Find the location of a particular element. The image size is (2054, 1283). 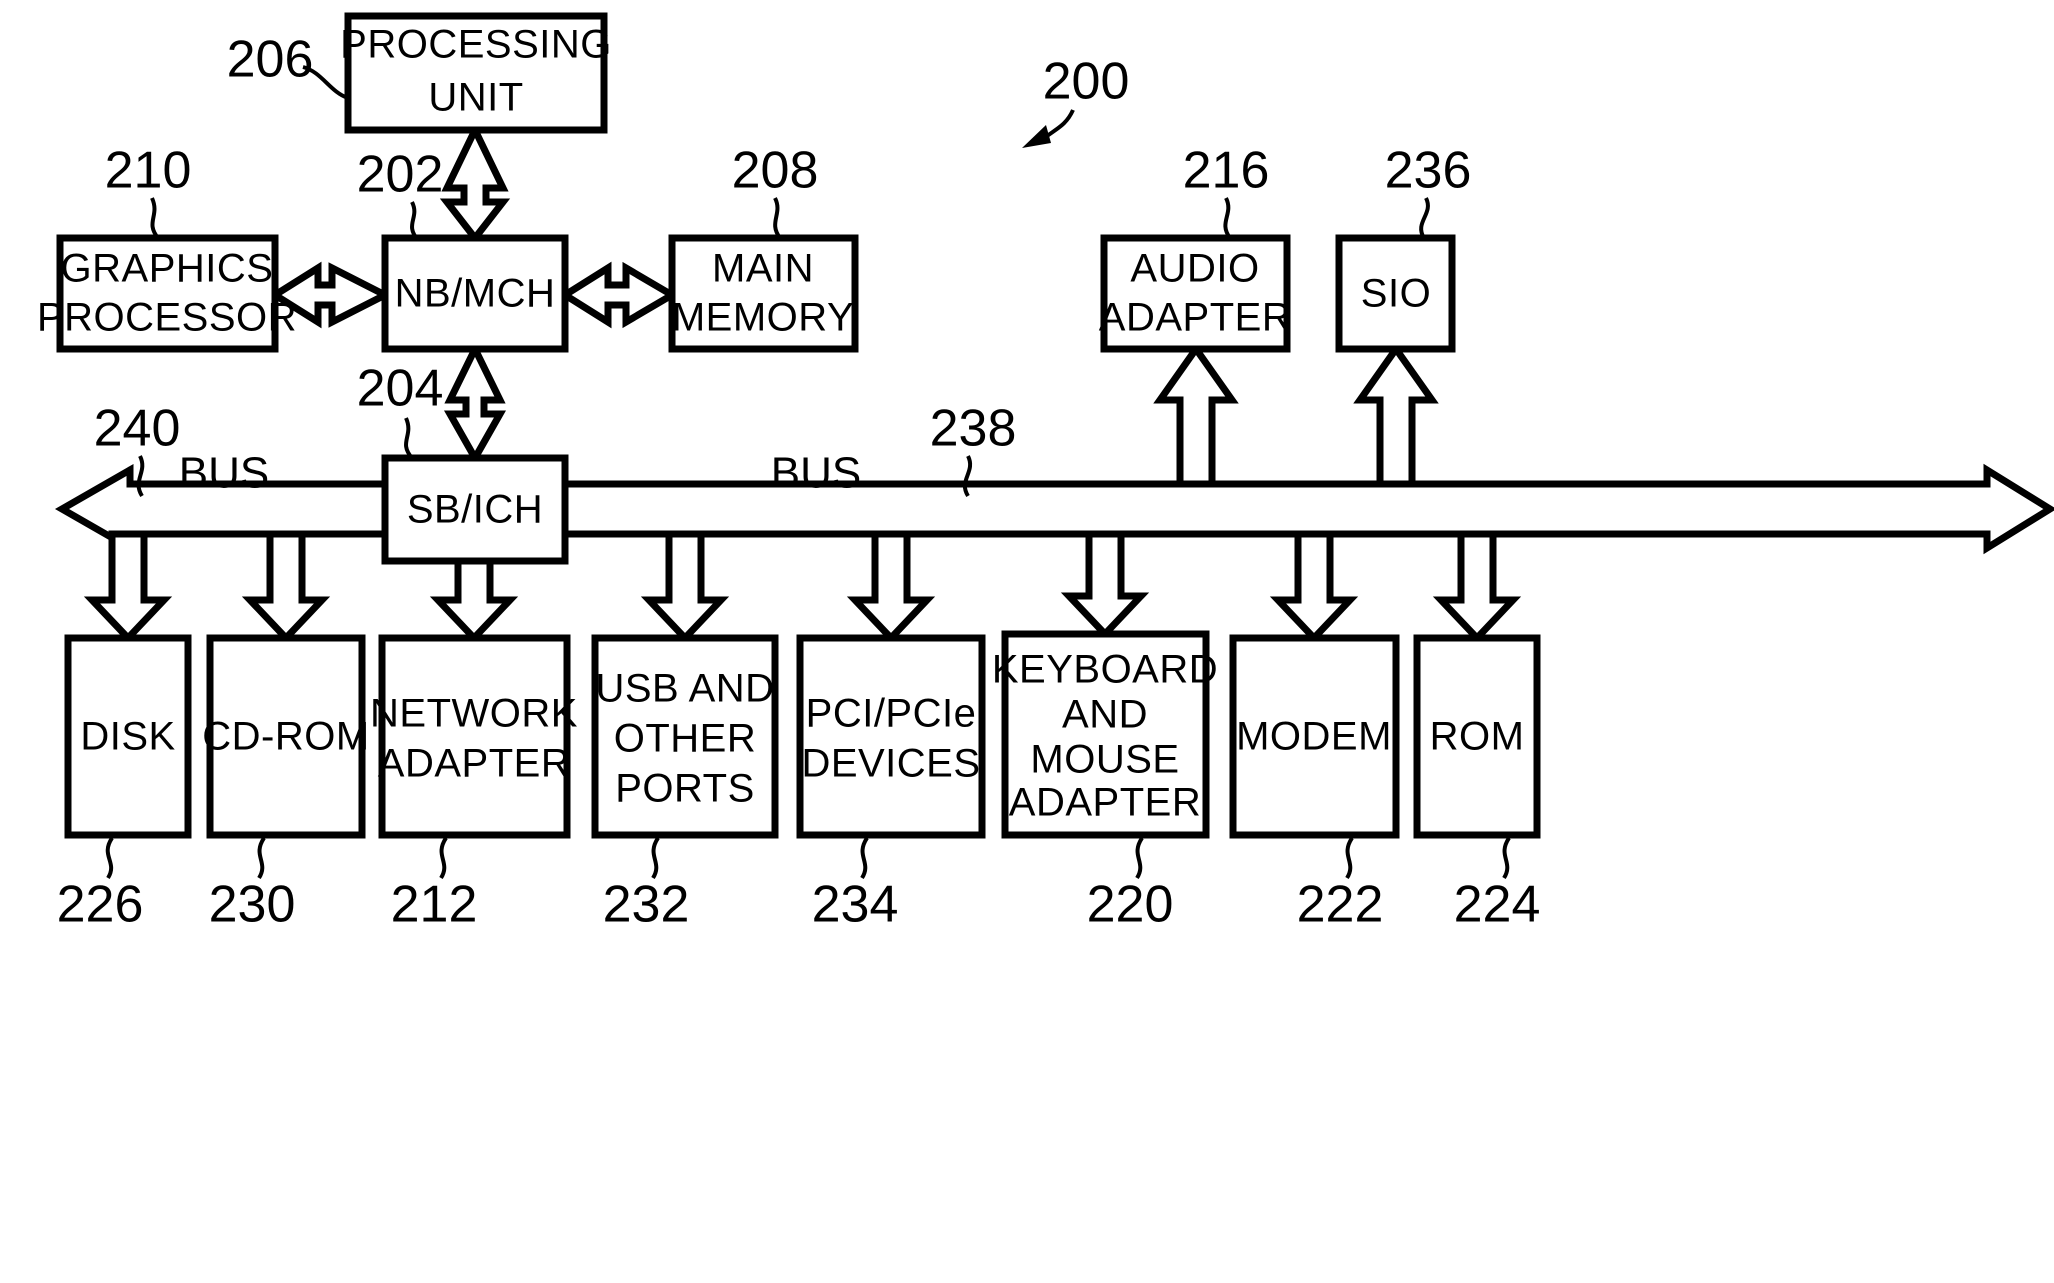

main-memory-label-line1: MAIN is located at coordinates (763, 269).